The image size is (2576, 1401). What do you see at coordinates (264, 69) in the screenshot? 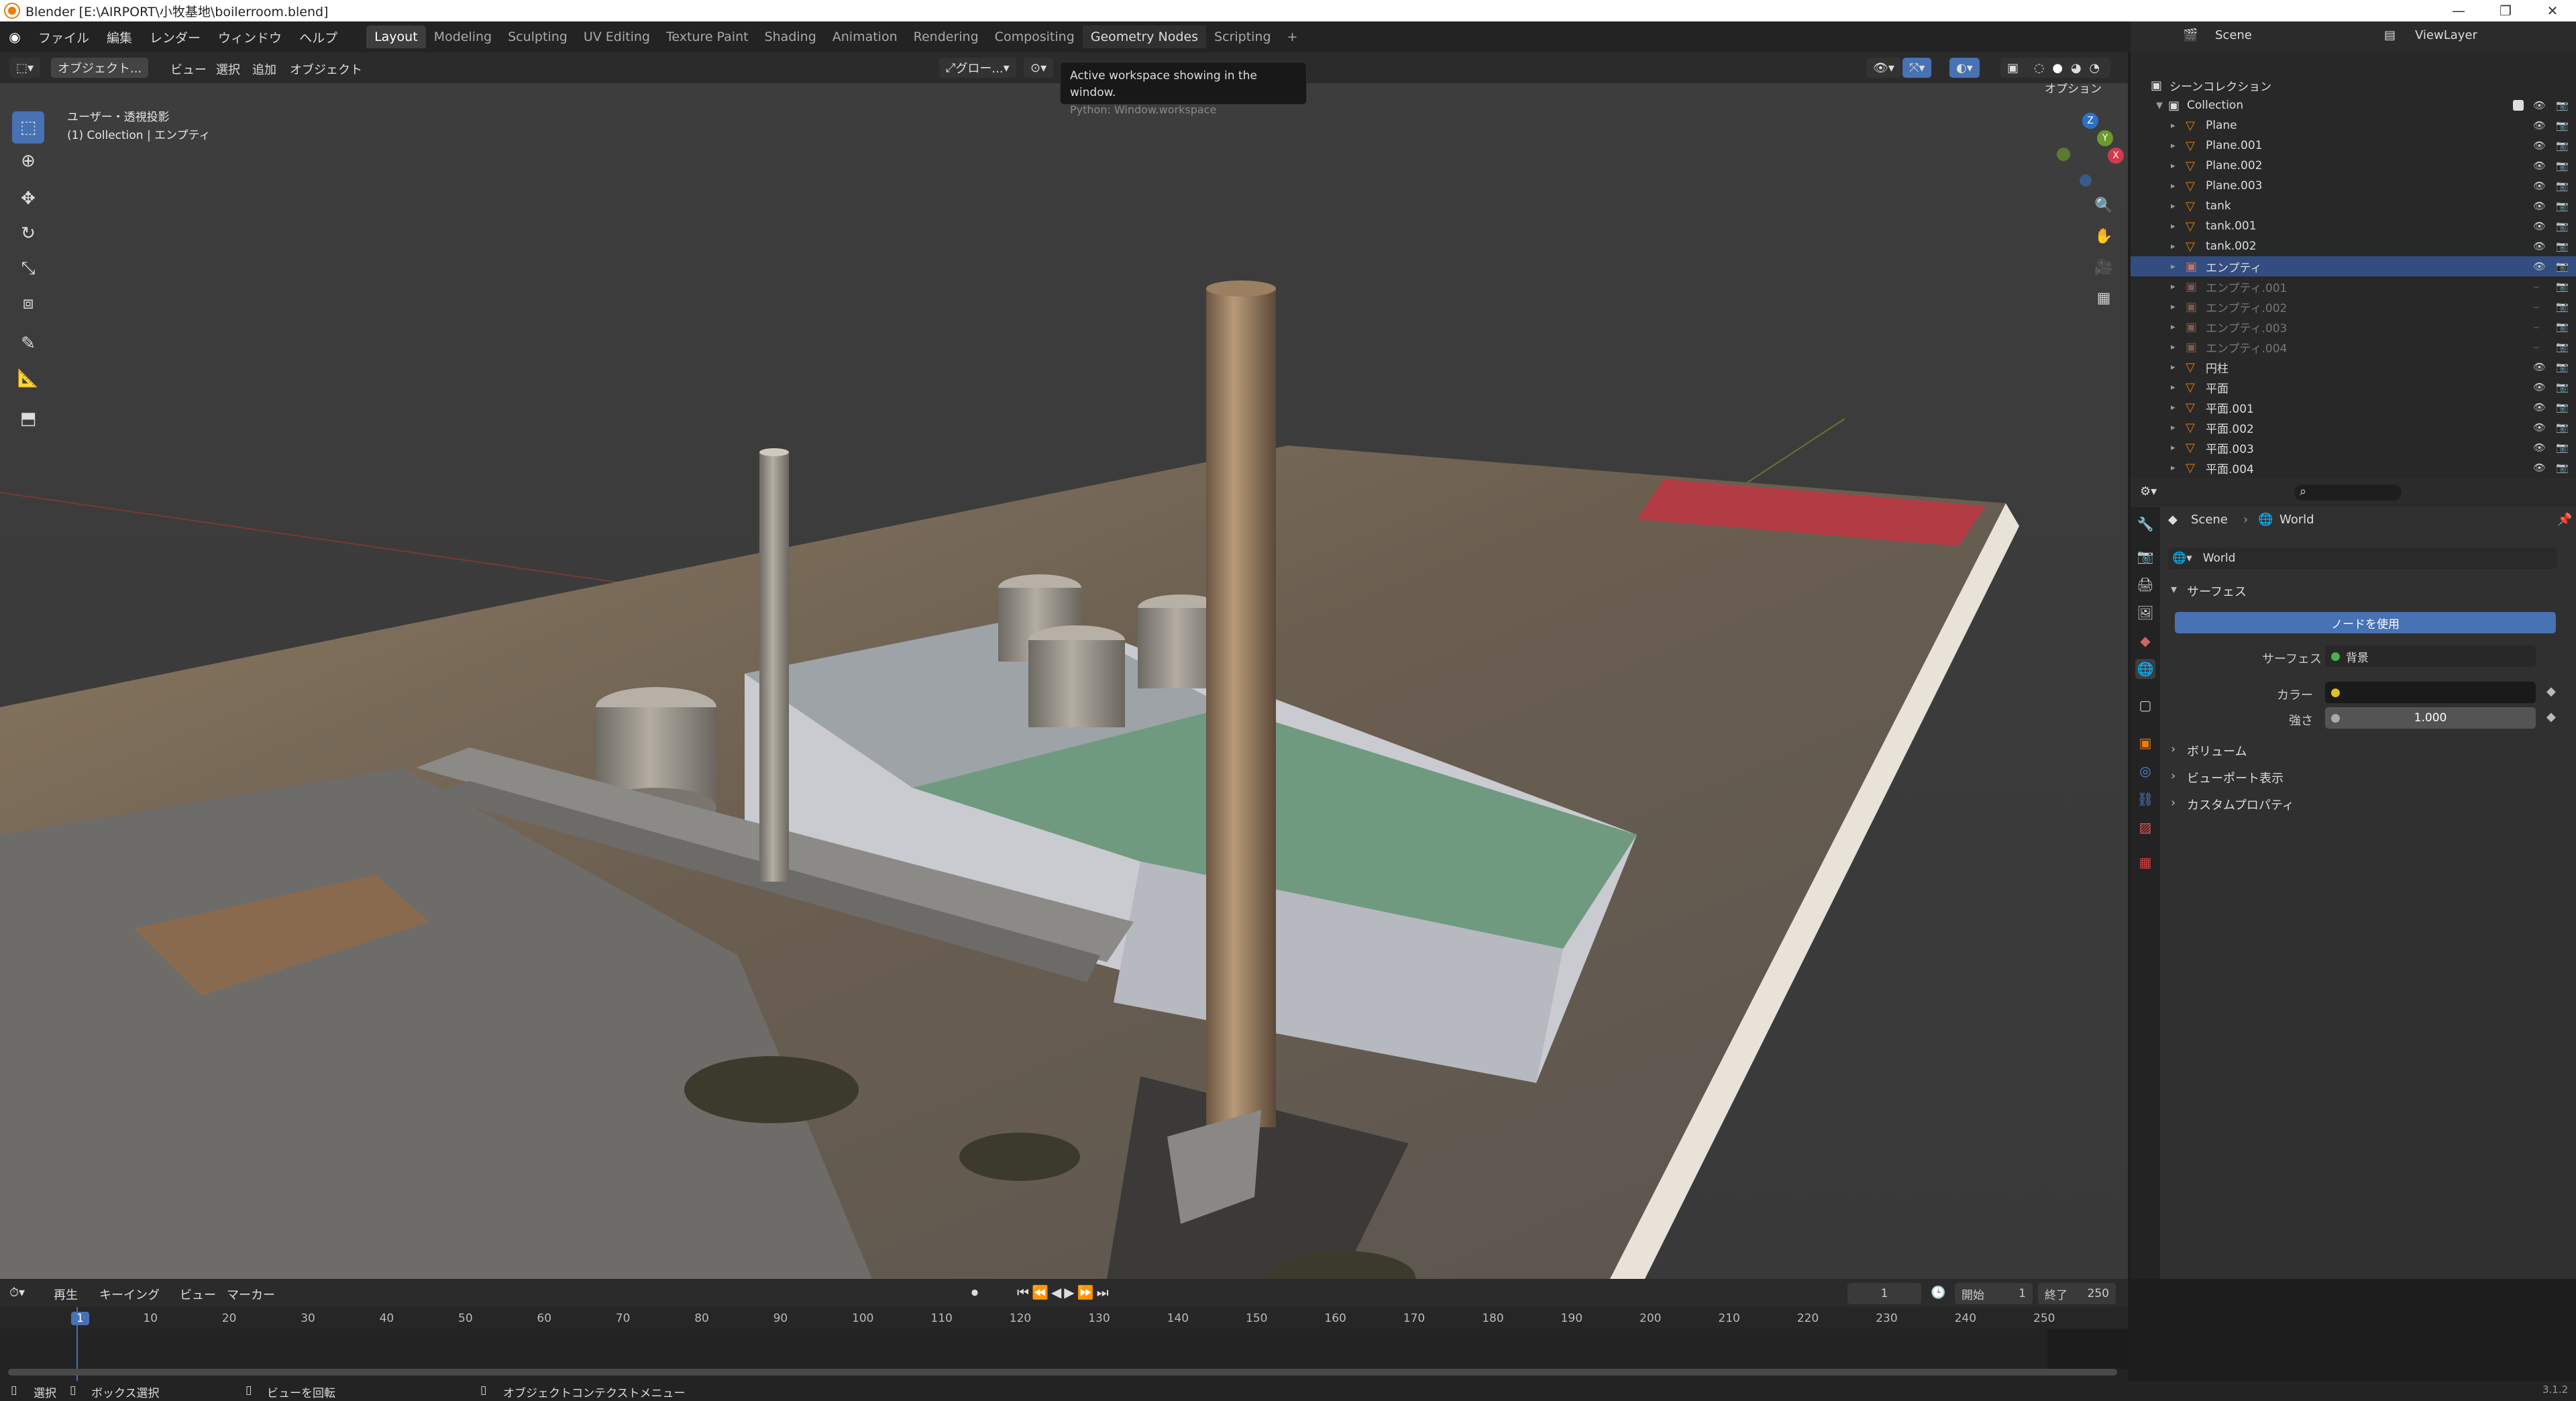
I see `menu-add: 追加` at bounding box center [264, 69].